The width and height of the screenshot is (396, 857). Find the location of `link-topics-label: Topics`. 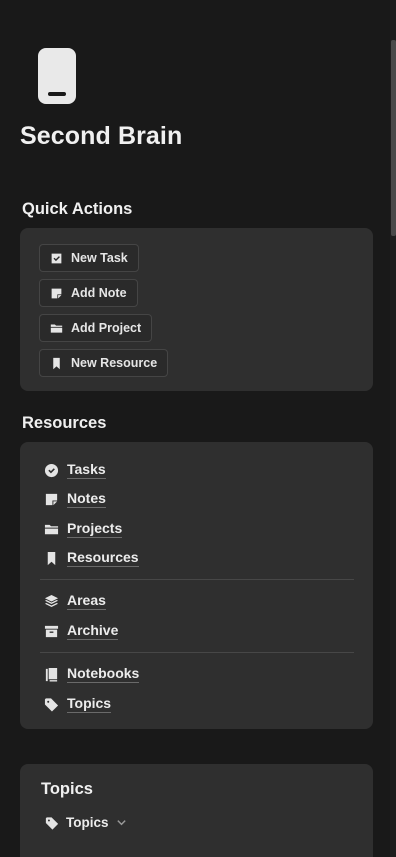

link-topics-label: Topics is located at coordinates (89, 704).